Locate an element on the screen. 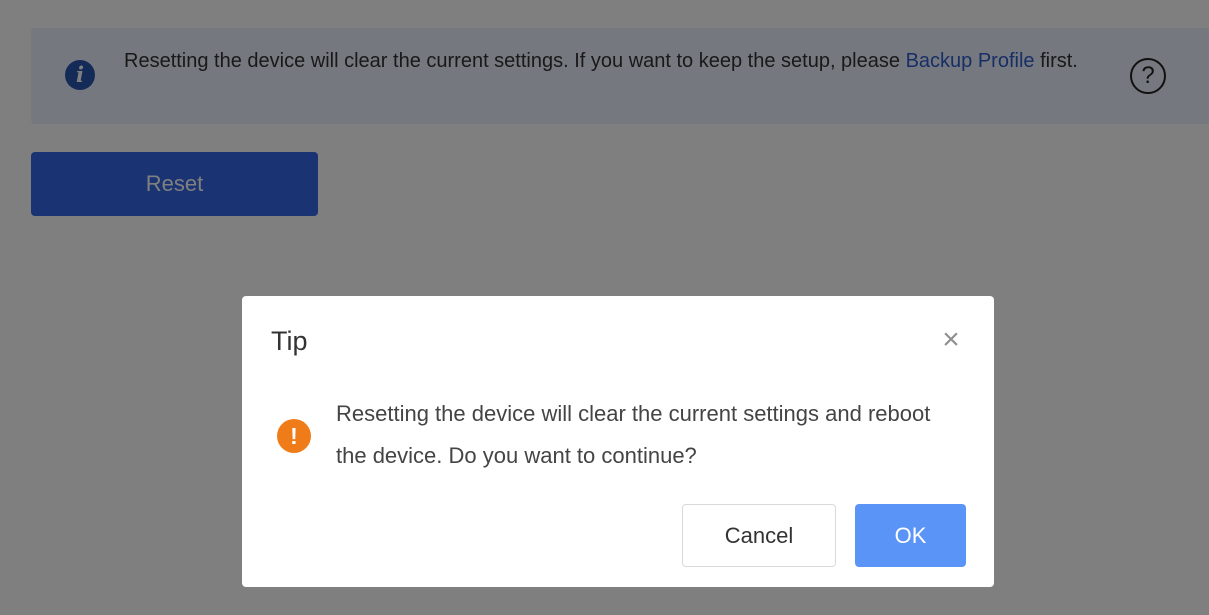  warning-icon: ! is located at coordinates (294, 436).